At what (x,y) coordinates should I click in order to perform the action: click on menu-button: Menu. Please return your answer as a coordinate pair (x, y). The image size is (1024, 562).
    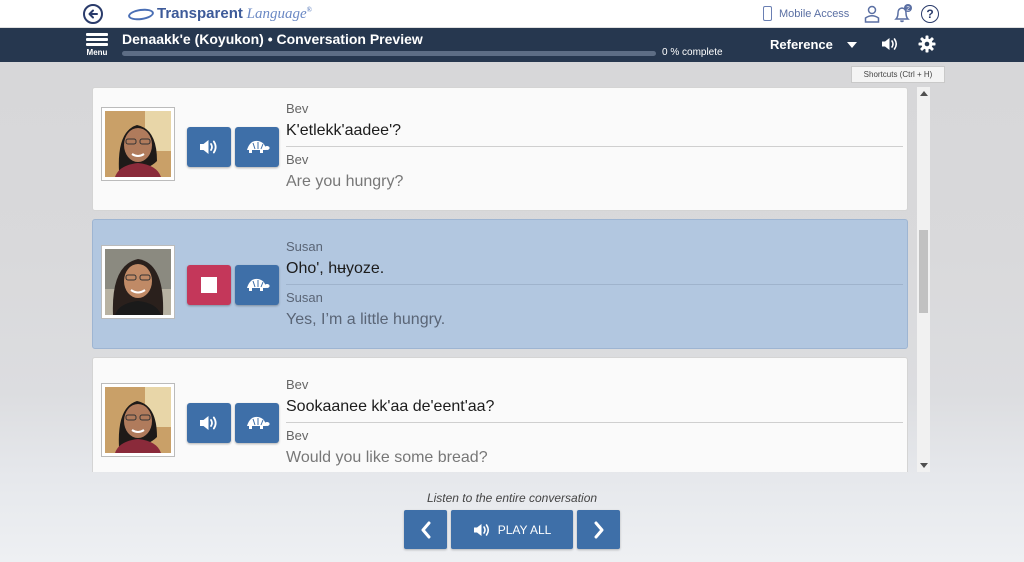
    Looking at the image, I should click on (97, 44).